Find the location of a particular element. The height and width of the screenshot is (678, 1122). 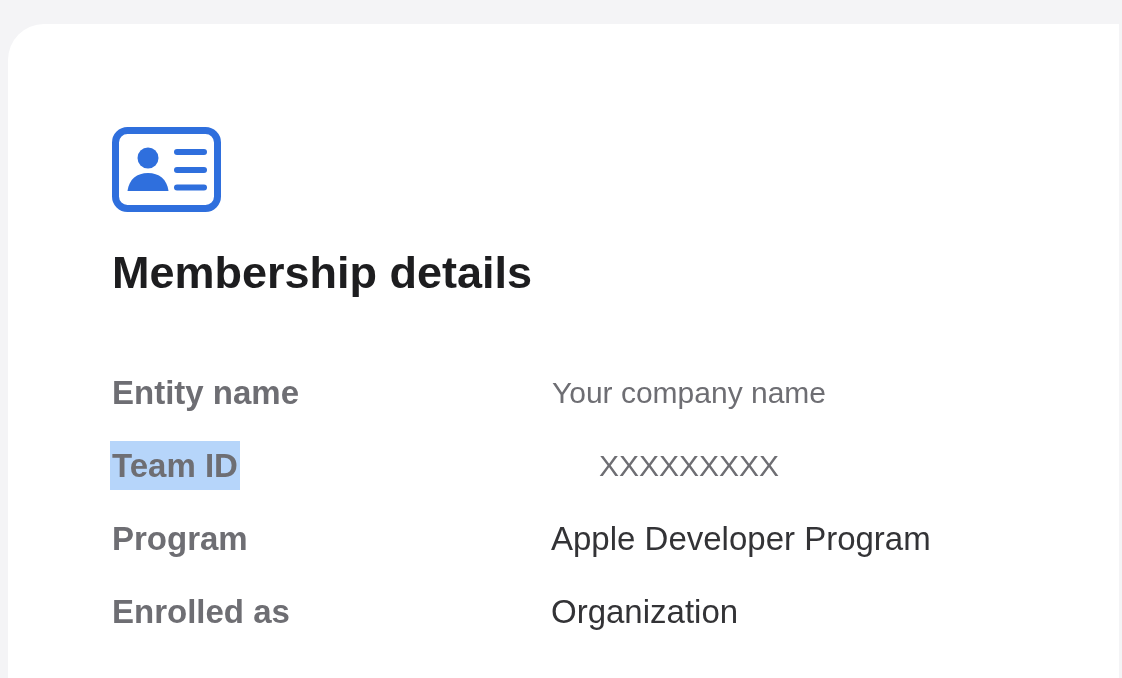

id-card-icon is located at coordinates (166, 169).